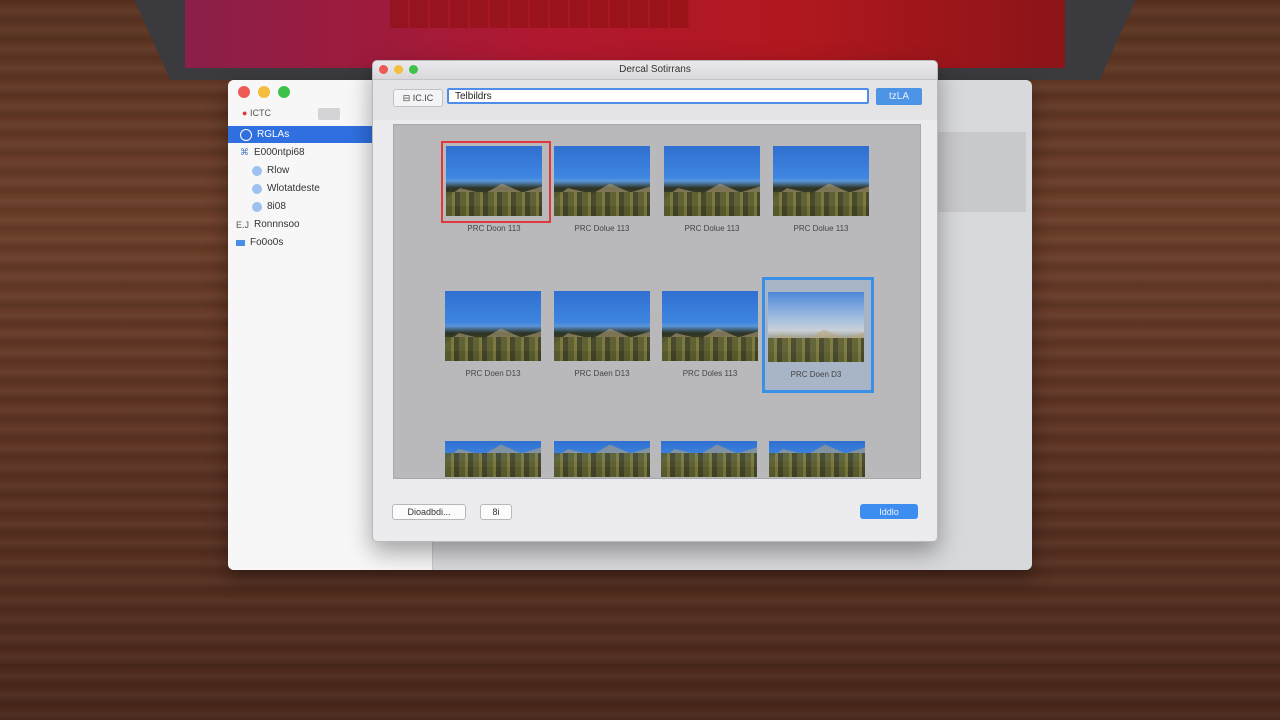 This screenshot has height=720, width=1280. I want to click on back-button: ⊟ IC.IC, so click(418, 98).